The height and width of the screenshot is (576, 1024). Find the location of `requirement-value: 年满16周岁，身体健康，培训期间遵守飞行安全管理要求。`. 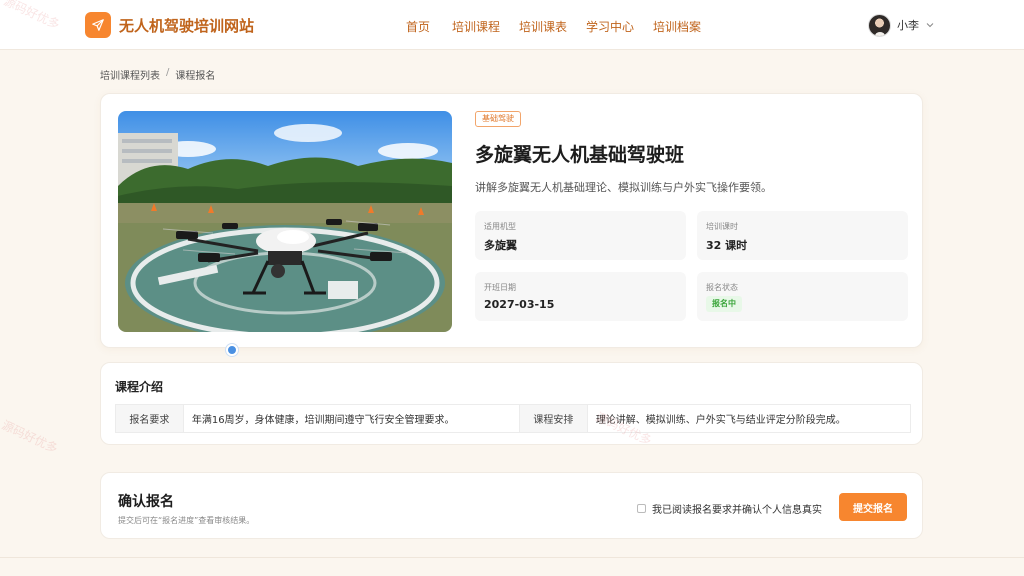

requirement-value: 年满16周岁，身体健康，培训期间遵守飞行安全管理要求。 is located at coordinates (352, 418).